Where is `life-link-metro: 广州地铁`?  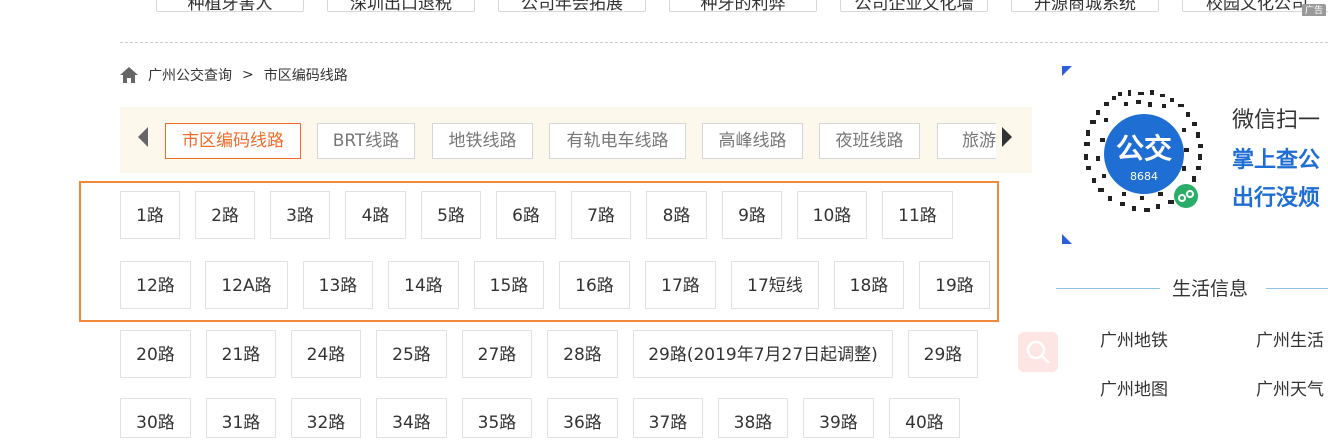 life-link-metro: 广州地铁 is located at coordinates (1134, 338).